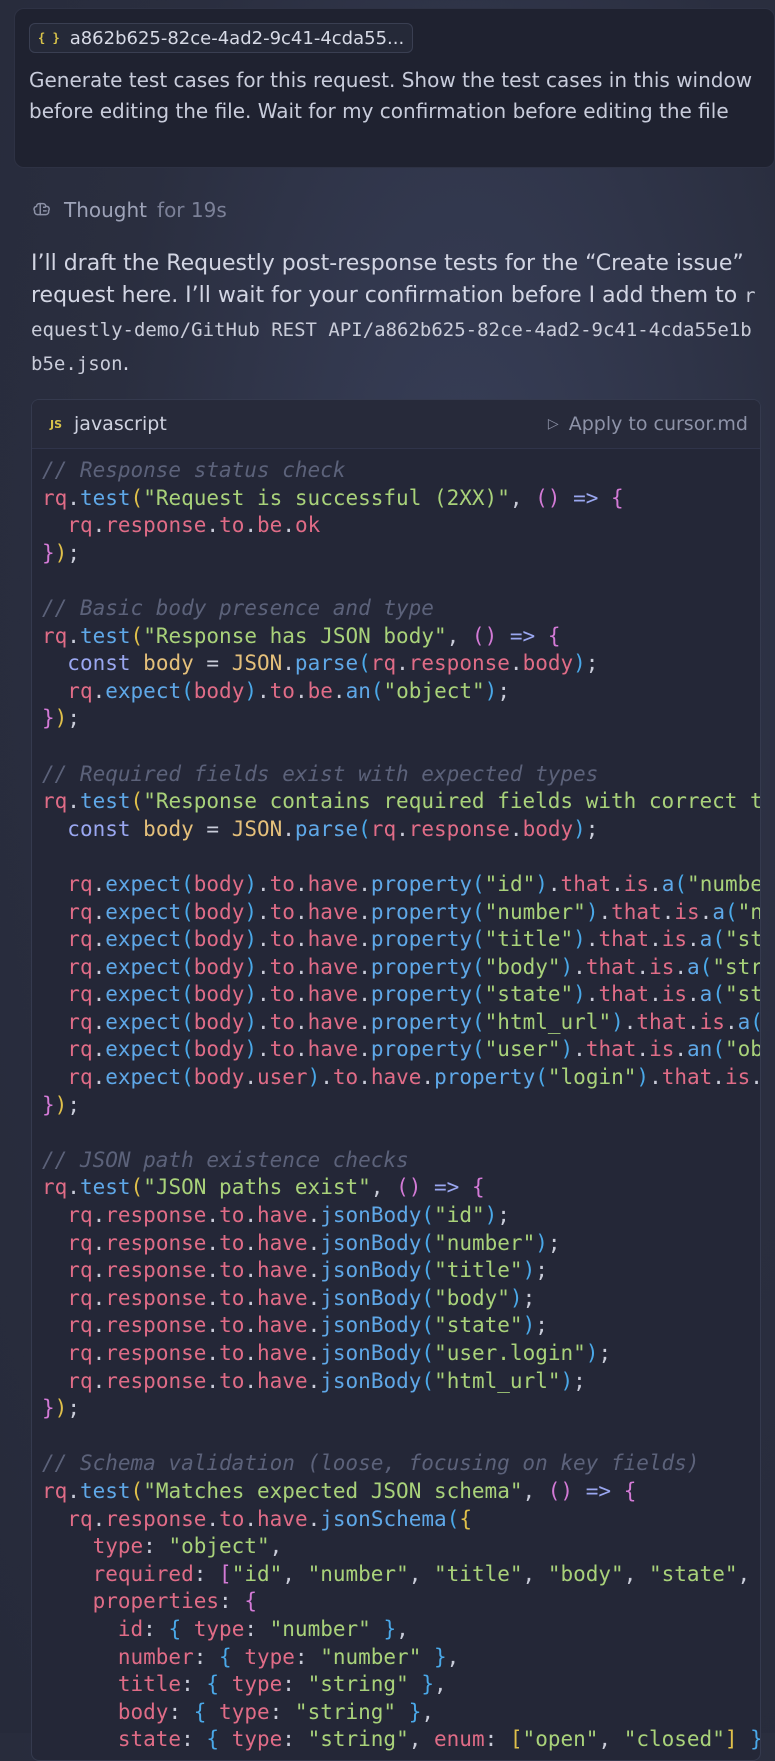 The image size is (775, 1761). I want to click on code-line: body: { type: "string" },, so click(276, 1711).